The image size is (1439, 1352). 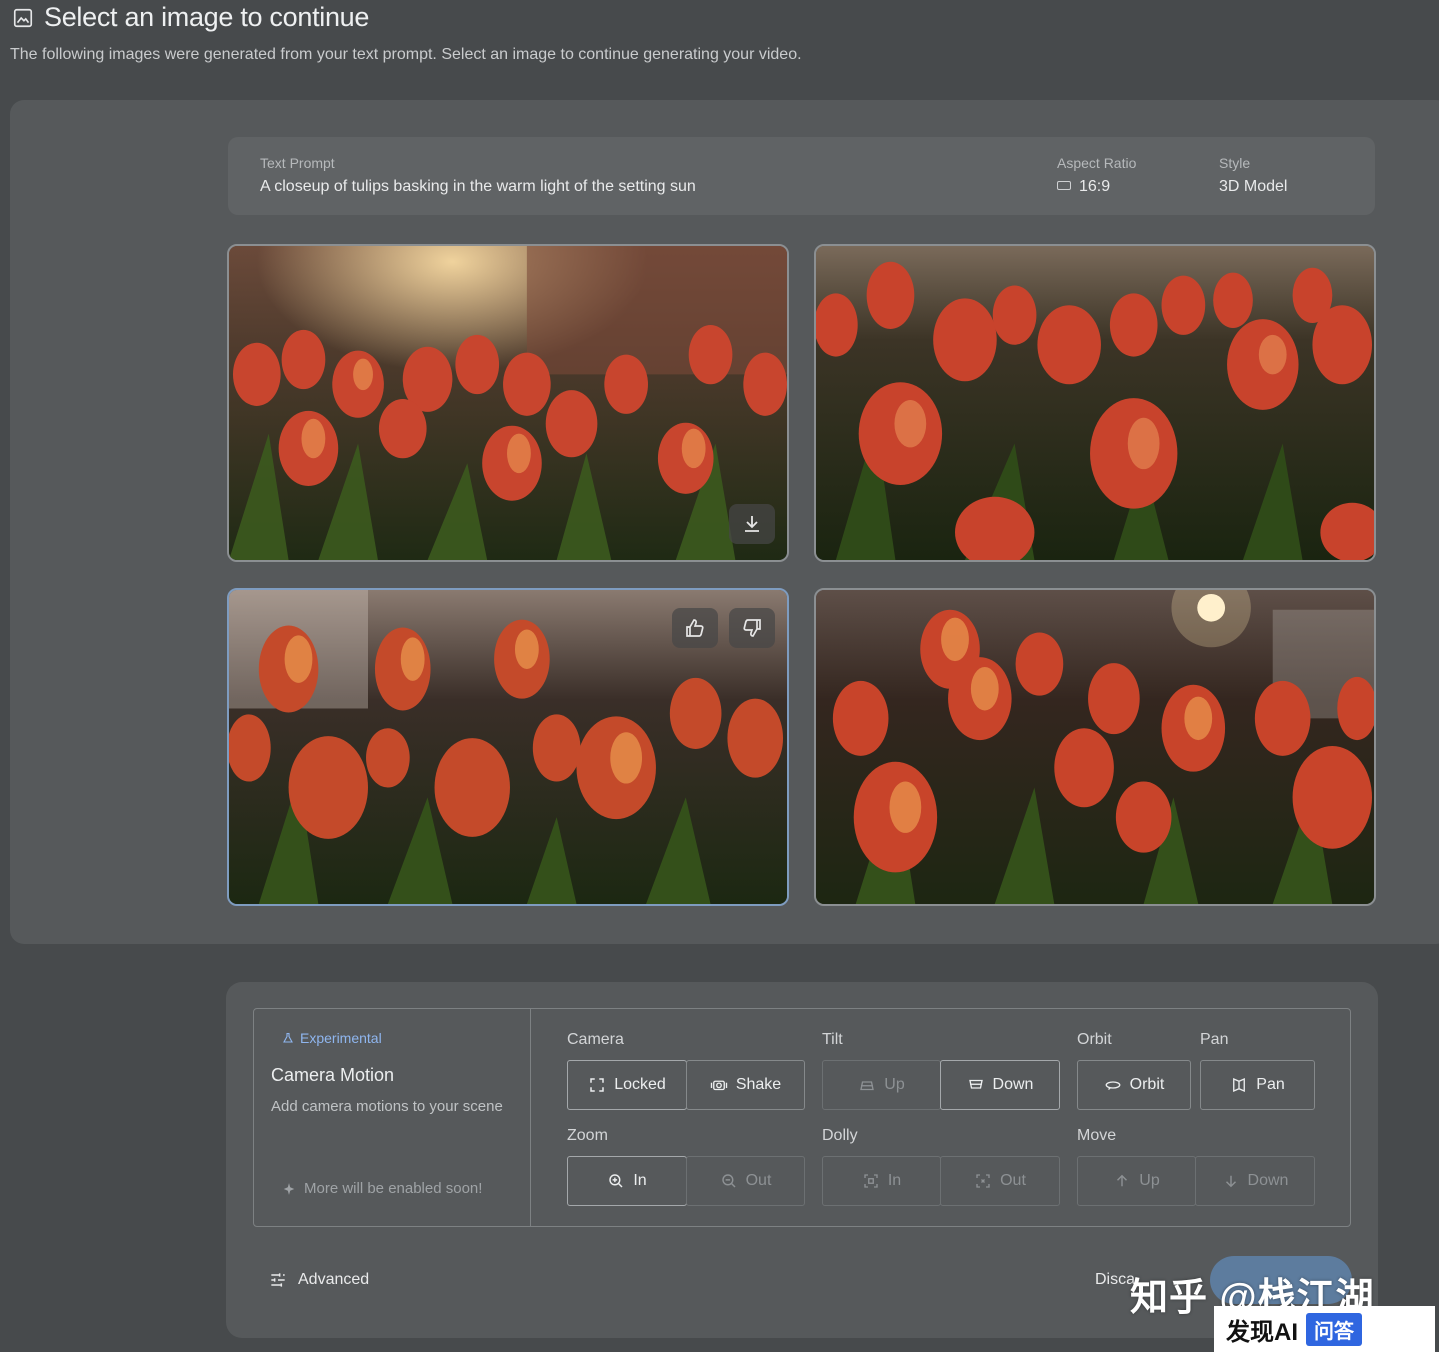 I want to click on shake-camera-icon, so click(x=718, y=1085).